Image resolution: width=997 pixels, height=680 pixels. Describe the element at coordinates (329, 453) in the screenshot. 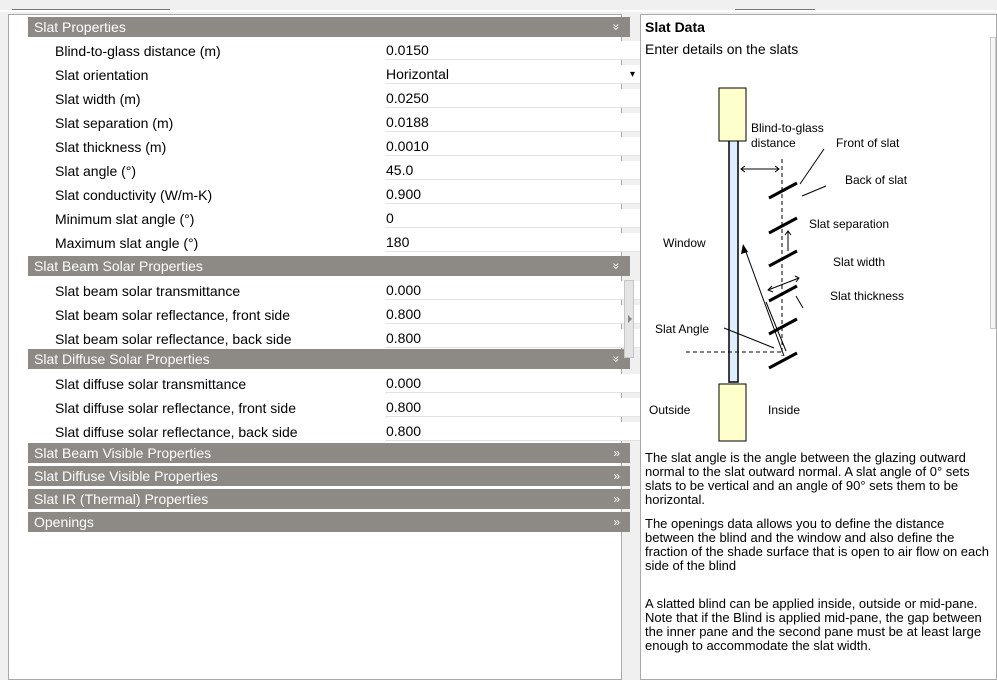

I see `section-header-beam-visible: Slat Beam Visible Properties »` at that location.